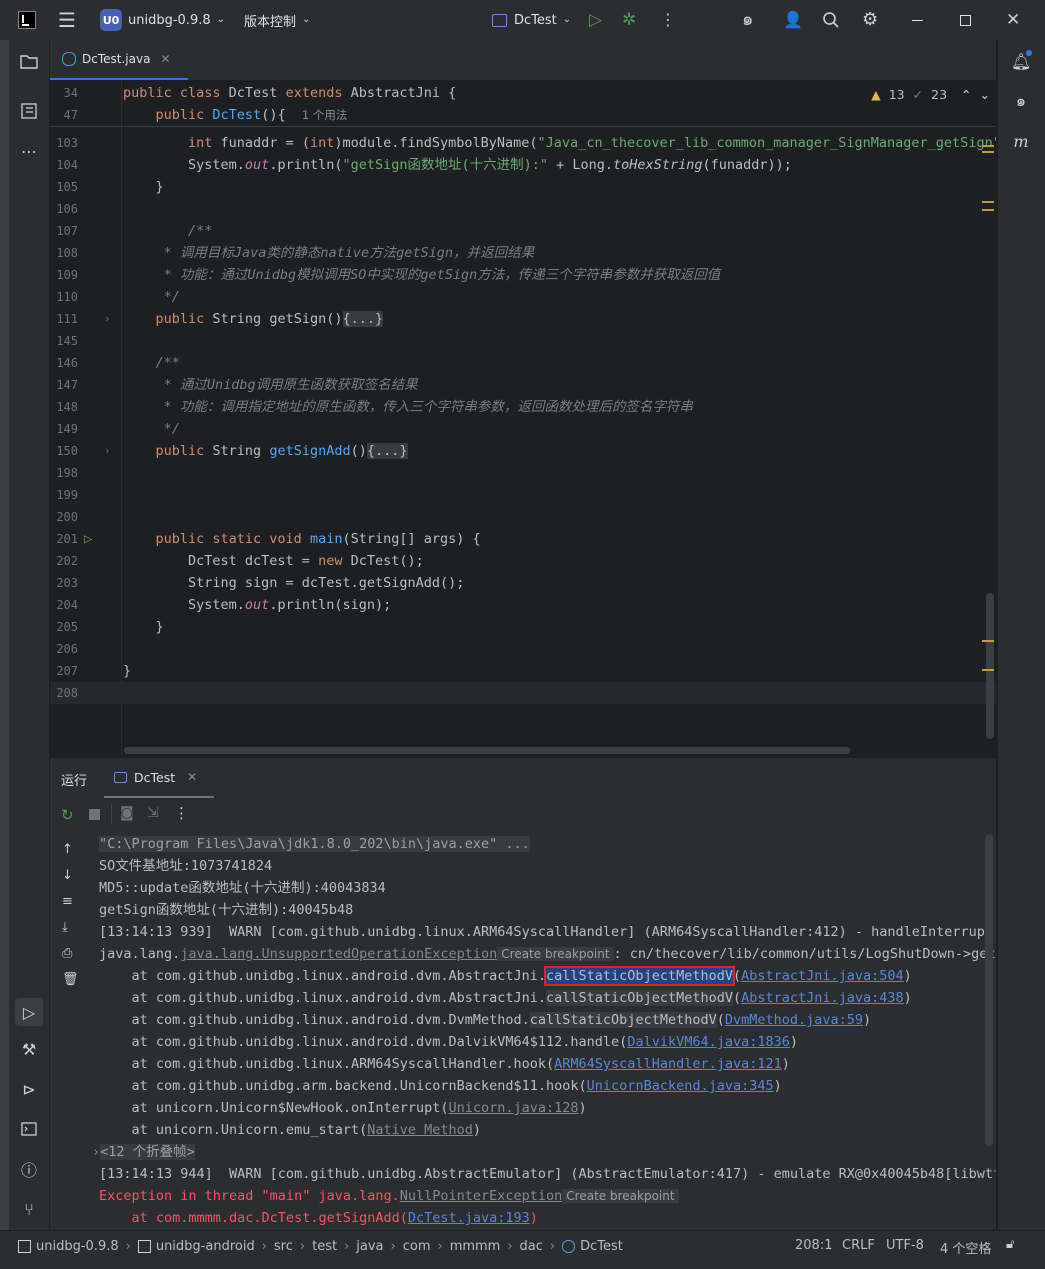 This screenshot has height=1269, width=1045. I want to click on breadcrumb-item: java, so click(369, 1246).